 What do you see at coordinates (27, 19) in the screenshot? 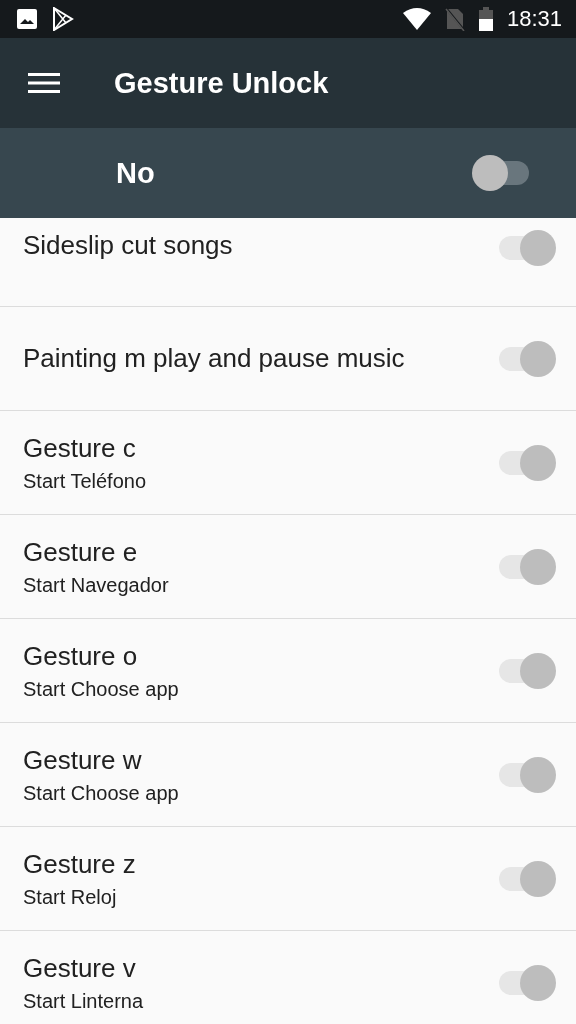
I see `image-icon` at bounding box center [27, 19].